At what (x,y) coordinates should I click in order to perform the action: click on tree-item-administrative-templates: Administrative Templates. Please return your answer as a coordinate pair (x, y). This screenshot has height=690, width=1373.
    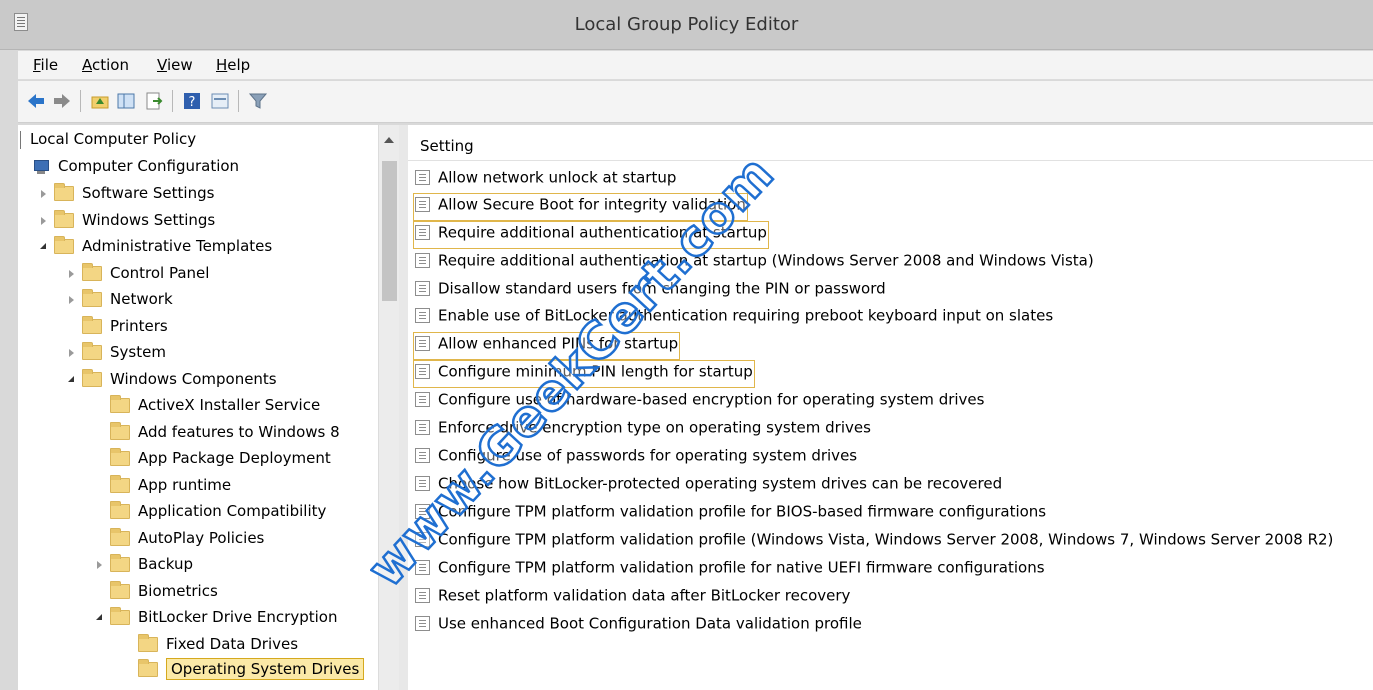
    Looking at the image, I should click on (155, 249).